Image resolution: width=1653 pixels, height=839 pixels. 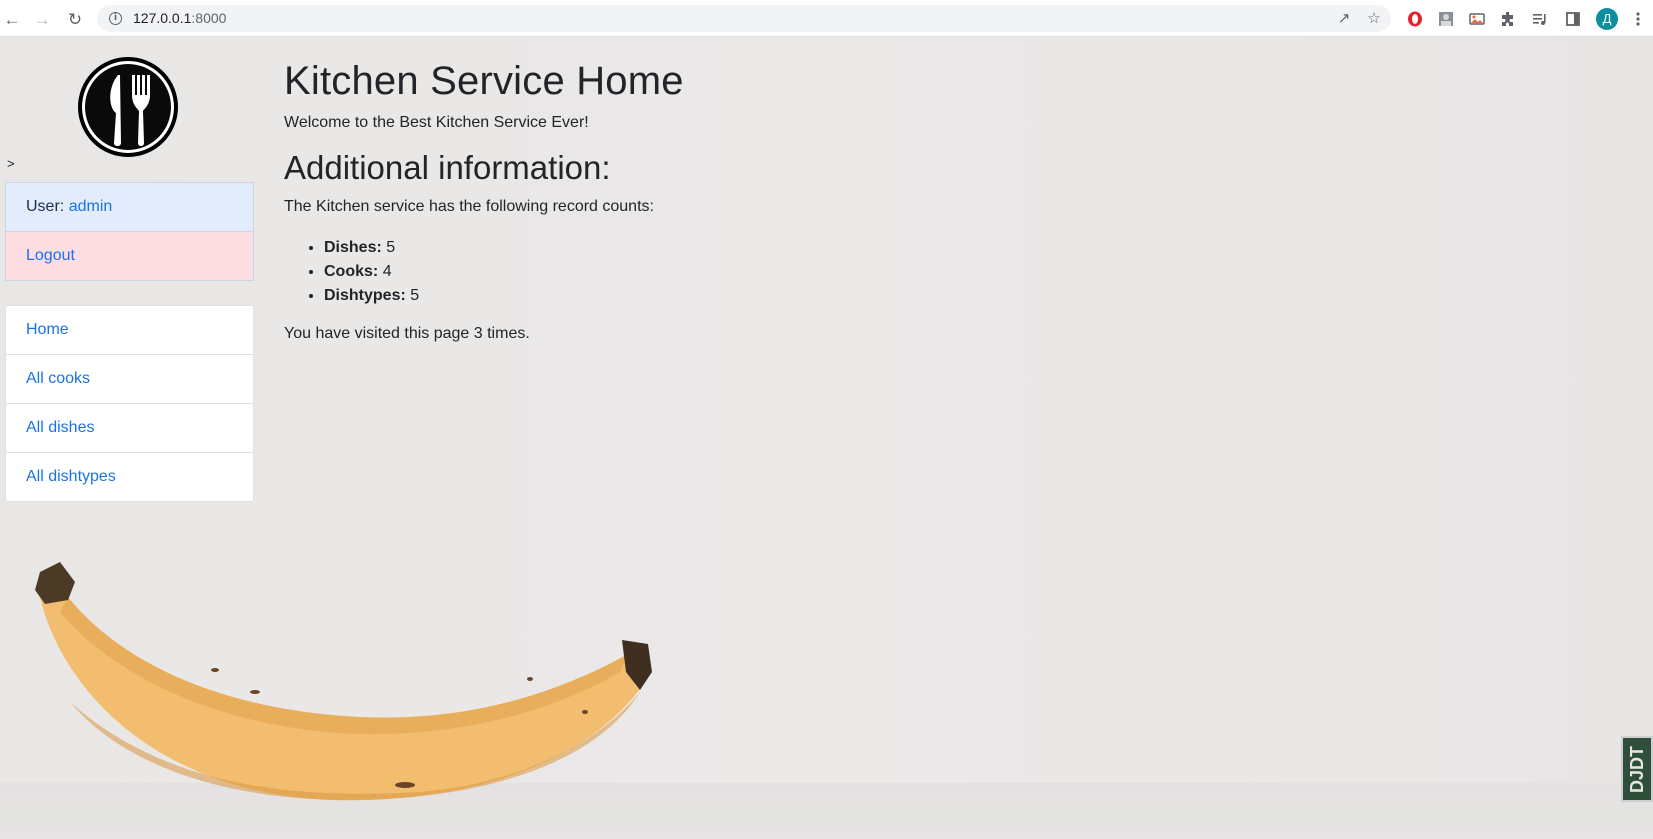 What do you see at coordinates (129, 207) in the screenshot?
I see `user-row: User: admin` at bounding box center [129, 207].